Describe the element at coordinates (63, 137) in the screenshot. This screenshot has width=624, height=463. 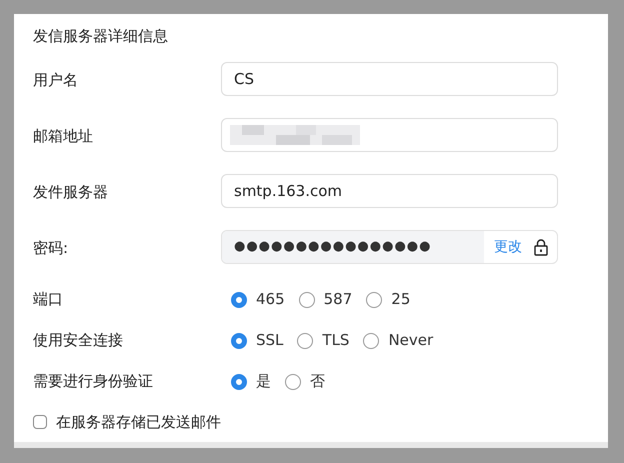
I see `field-label: 邮箱地址` at that location.